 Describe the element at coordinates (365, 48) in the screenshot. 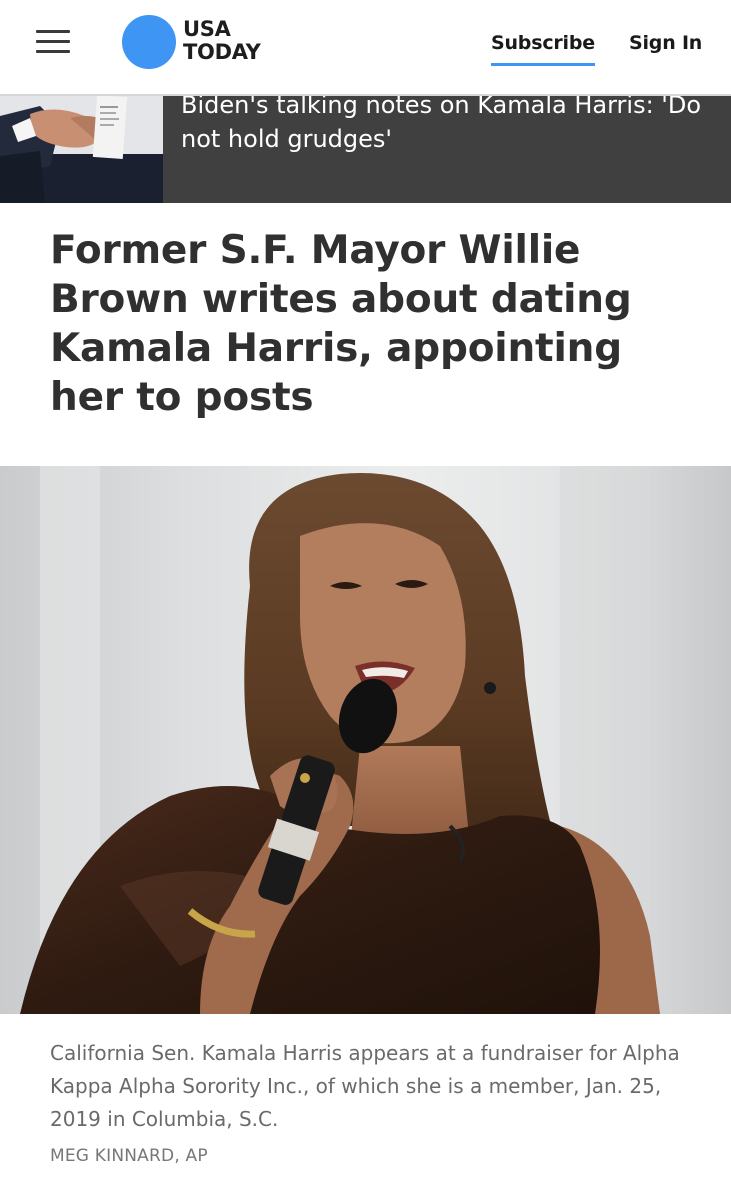

I see `site-header: USA TODAY Subscribe Sign In` at that location.